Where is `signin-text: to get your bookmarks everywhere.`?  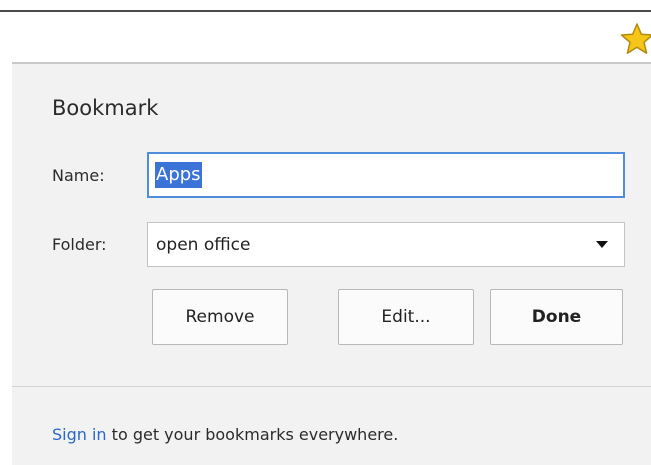 signin-text: to get your bookmarks everywhere. is located at coordinates (252, 434).